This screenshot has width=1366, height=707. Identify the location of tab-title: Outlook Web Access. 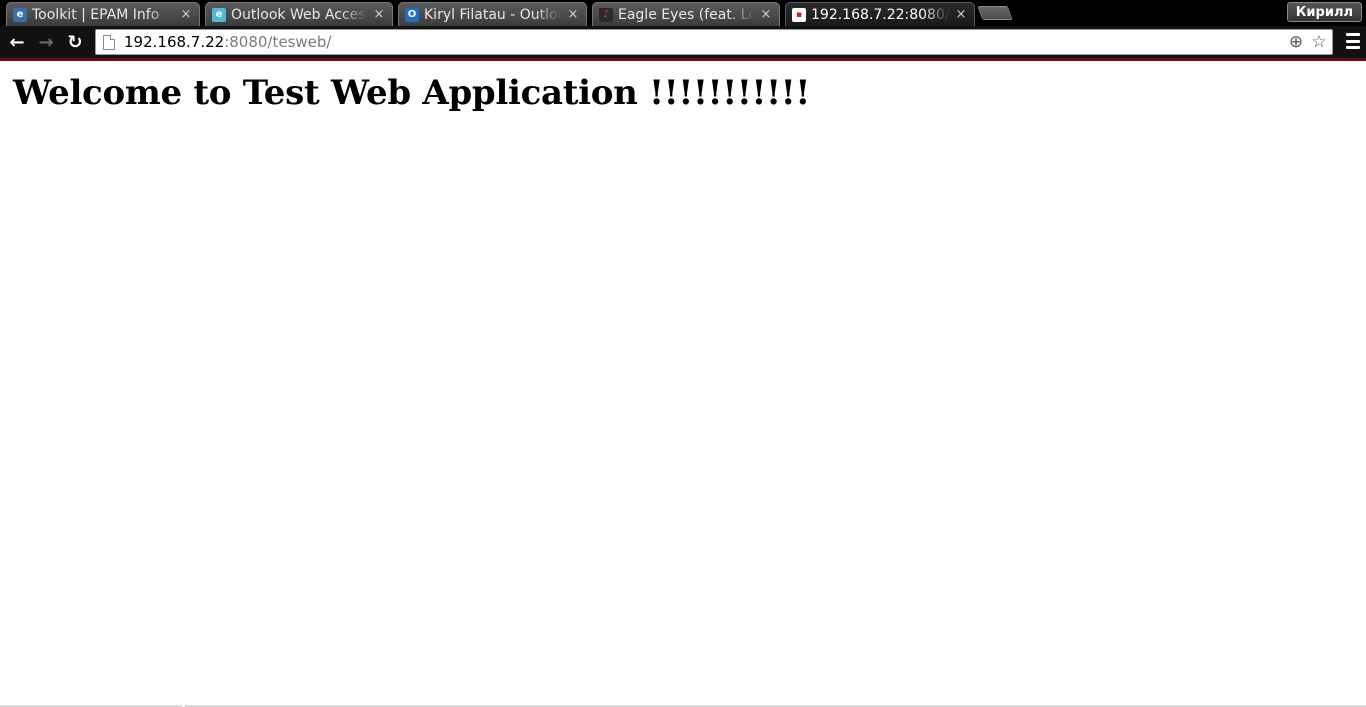
(299, 14).